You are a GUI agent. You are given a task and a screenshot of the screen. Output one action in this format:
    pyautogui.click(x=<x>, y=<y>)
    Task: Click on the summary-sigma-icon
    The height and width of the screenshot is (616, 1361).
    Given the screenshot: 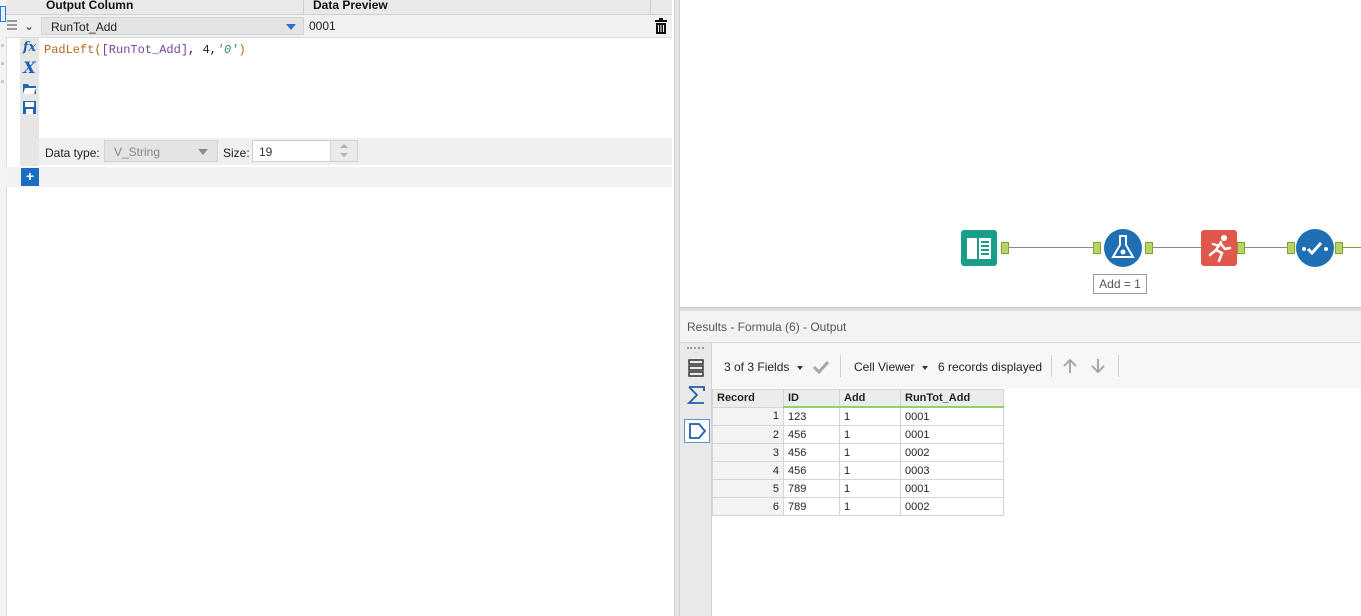 What is the action you would take?
    pyautogui.click(x=696, y=395)
    